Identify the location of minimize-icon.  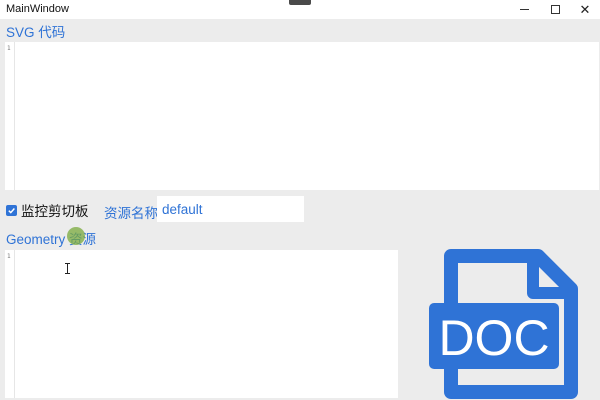
(524, 9).